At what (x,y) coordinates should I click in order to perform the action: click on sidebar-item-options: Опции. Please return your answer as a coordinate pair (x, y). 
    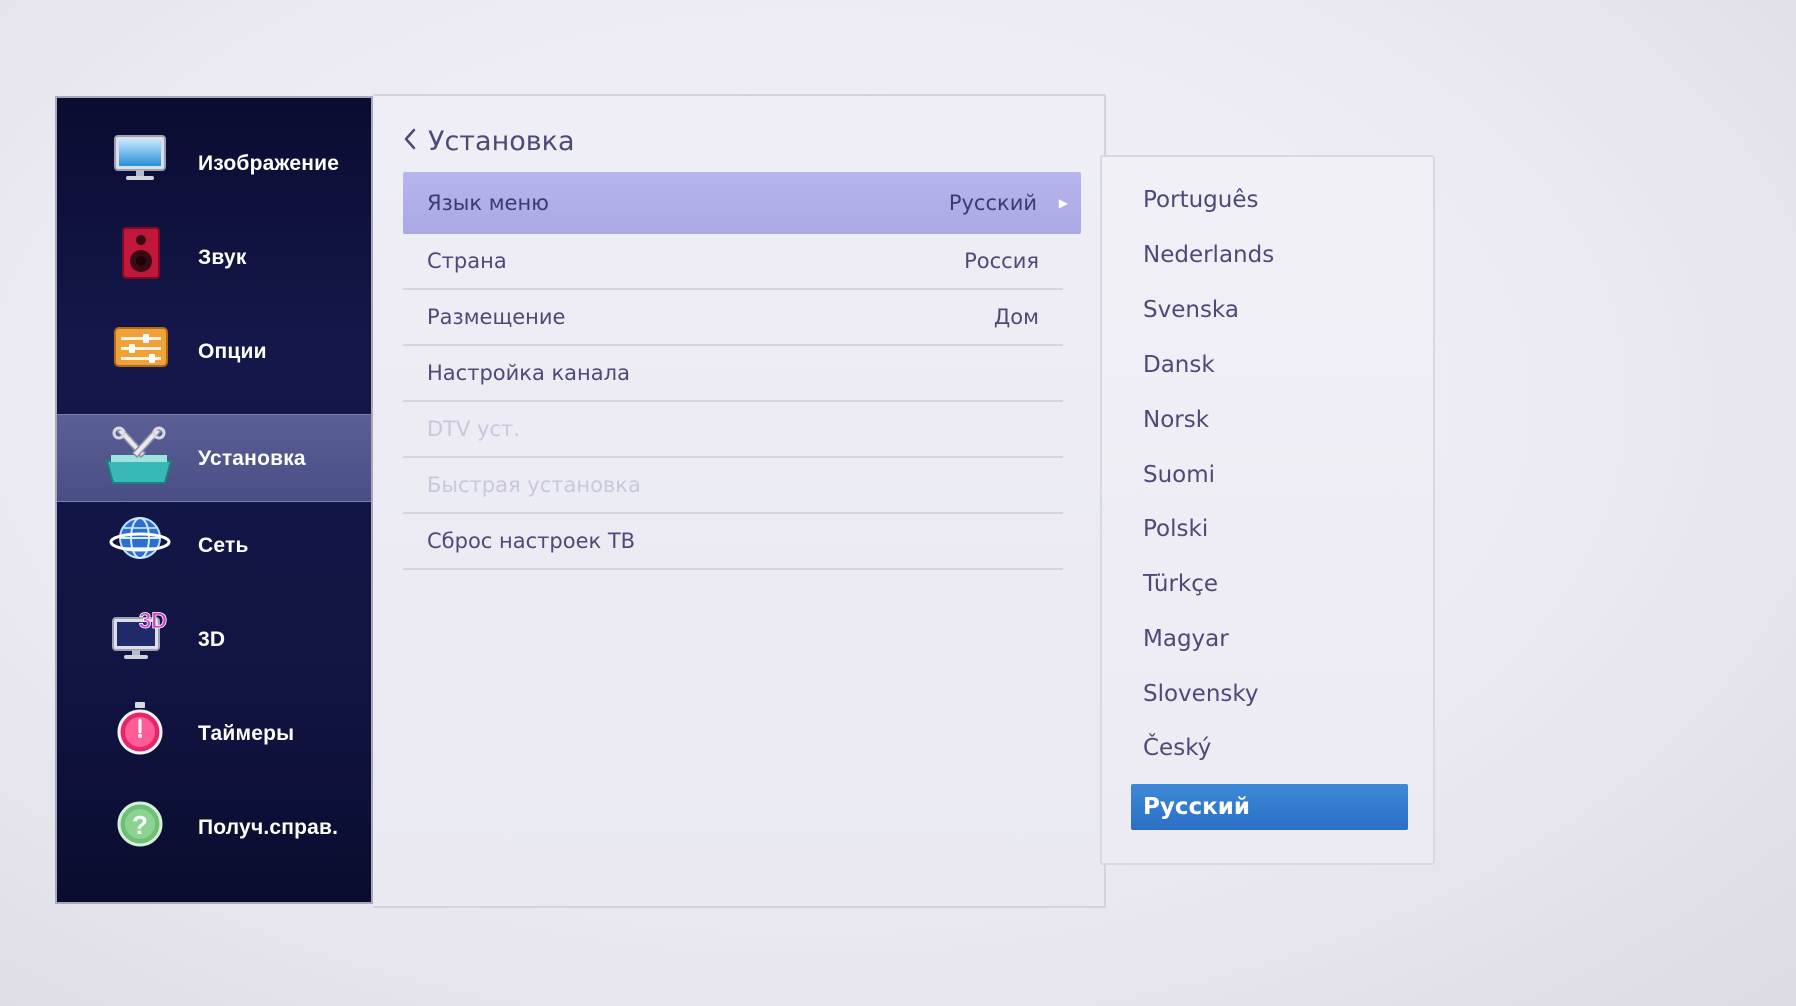
    Looking at the image, I should click on (214, 352).